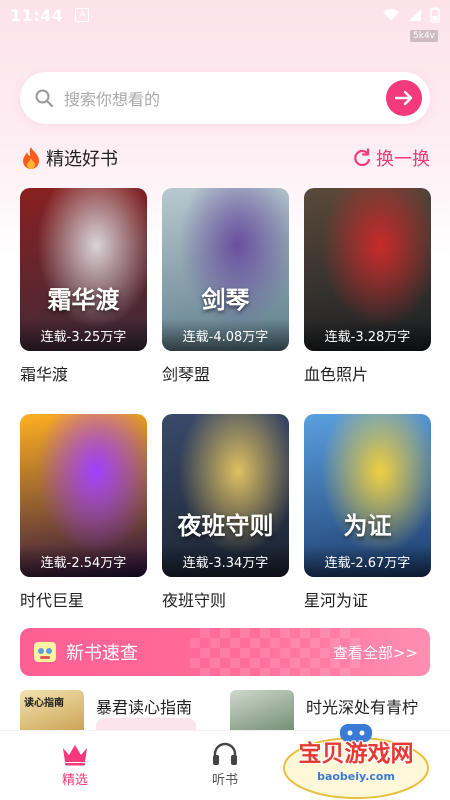  Describe the element at coordinates (367, 495) in the screenshot. I see `book-cover: 为证连载-2.67万字` at that location.